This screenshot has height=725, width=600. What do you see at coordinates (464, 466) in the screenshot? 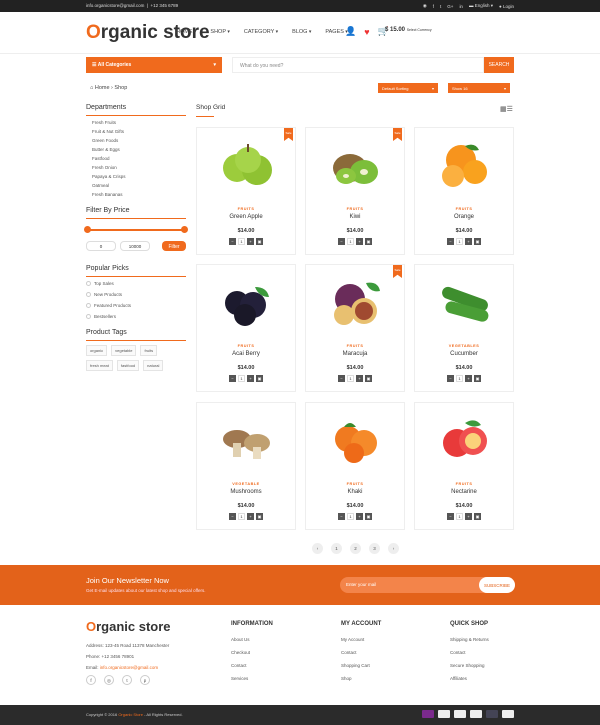
I see `product-card: FRUITS Nectarine $14.00 − 1 + ▣` at bounding box center [464, 466].